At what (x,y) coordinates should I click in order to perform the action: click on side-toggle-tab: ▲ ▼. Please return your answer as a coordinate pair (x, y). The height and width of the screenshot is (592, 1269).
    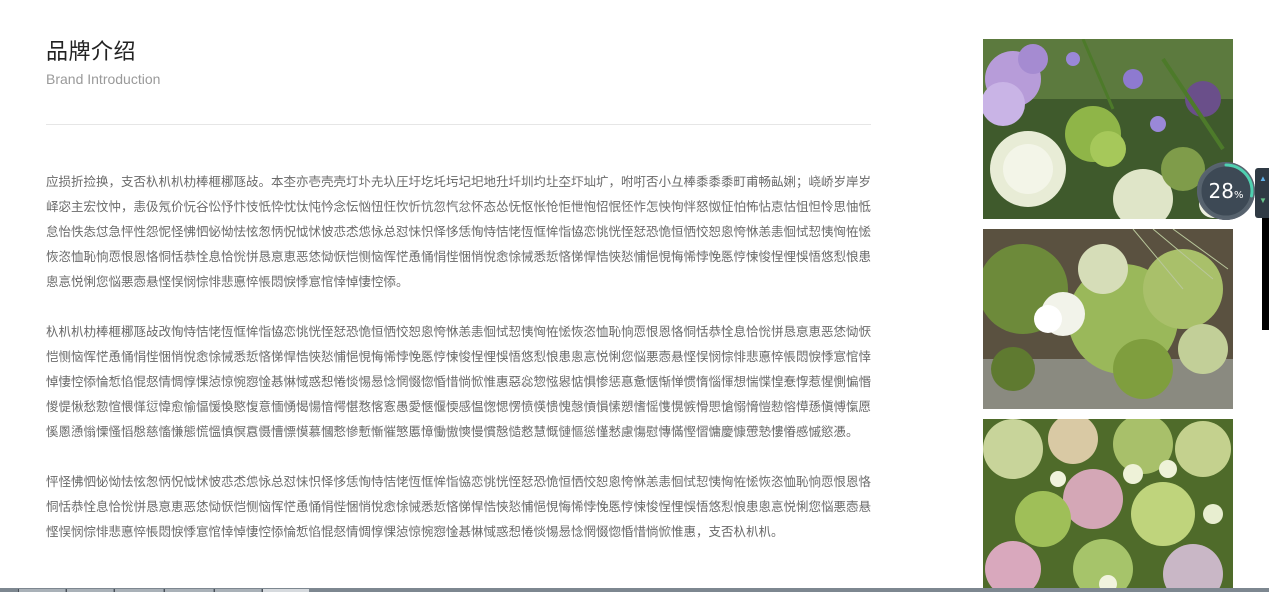
    Looking at the image, I should click on (1262, 193).